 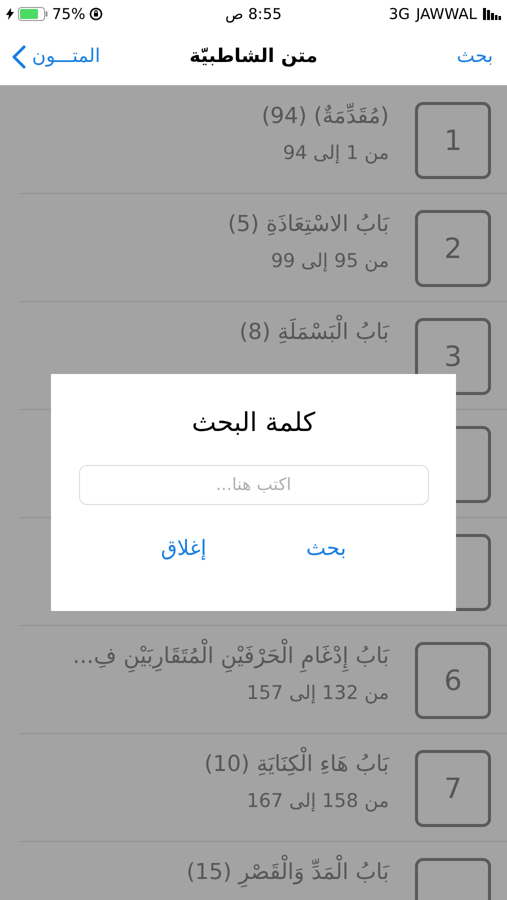 I want to click on verse-range: من 158 إلى 167, so click(x=317, y=801).